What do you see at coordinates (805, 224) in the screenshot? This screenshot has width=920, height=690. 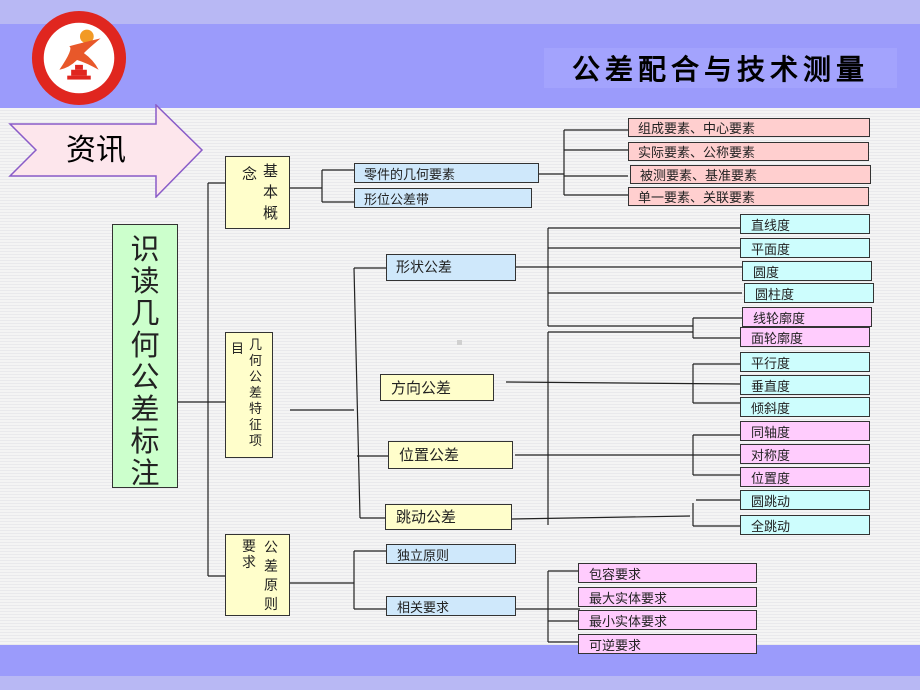 I see `item-straightness: 直线度` at bounding box center [805, 224].